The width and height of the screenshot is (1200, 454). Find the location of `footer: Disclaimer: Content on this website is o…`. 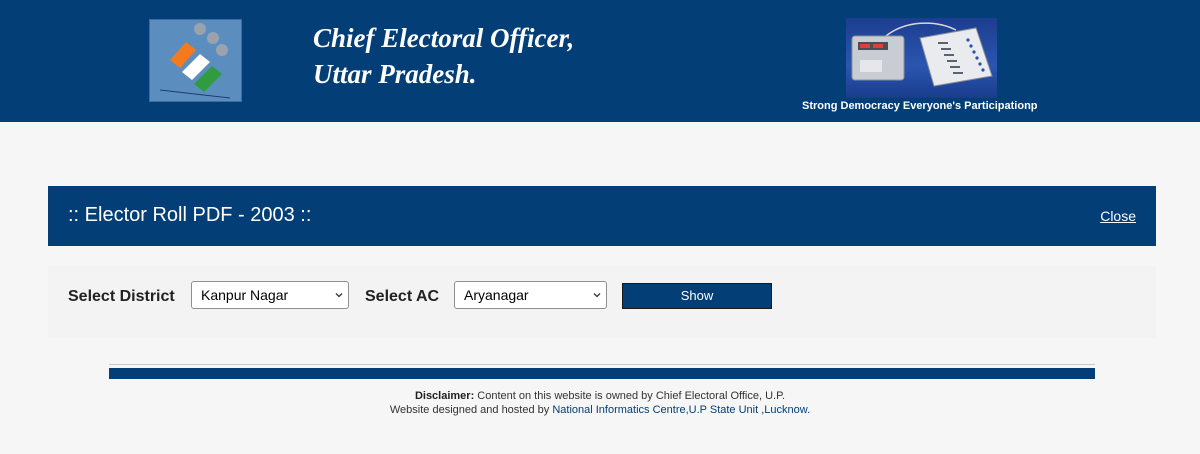

footer: Disclaimer: Content on this website is o… is located at coordinates (600, 403).